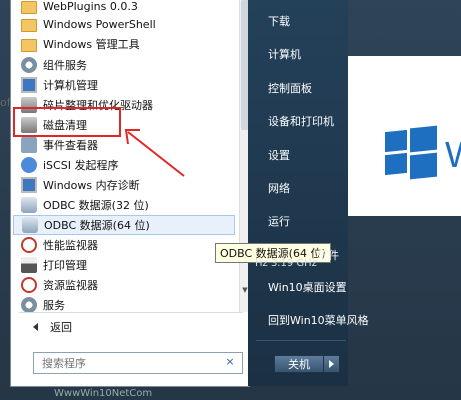  I want to click on search-box: ×, so click(138, 363).